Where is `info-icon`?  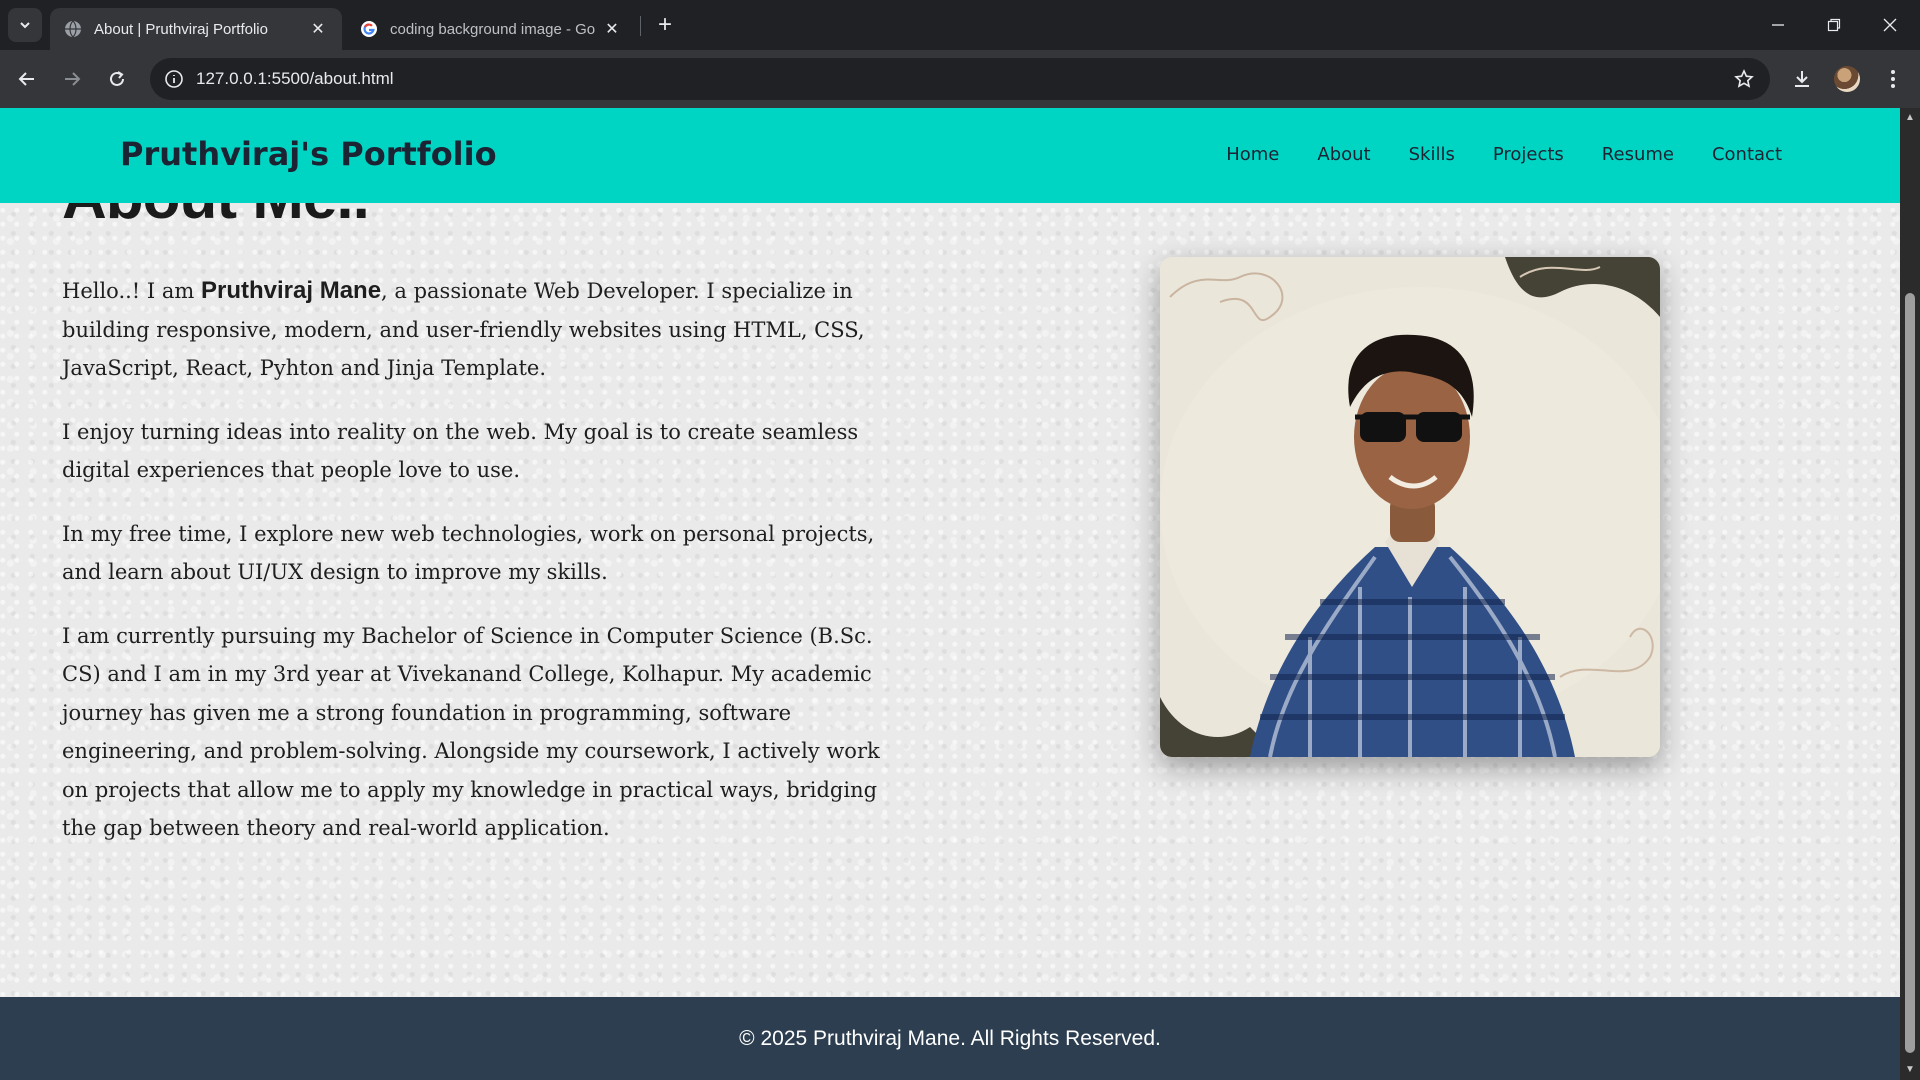 info-icon is located at coordinates (174, 79).